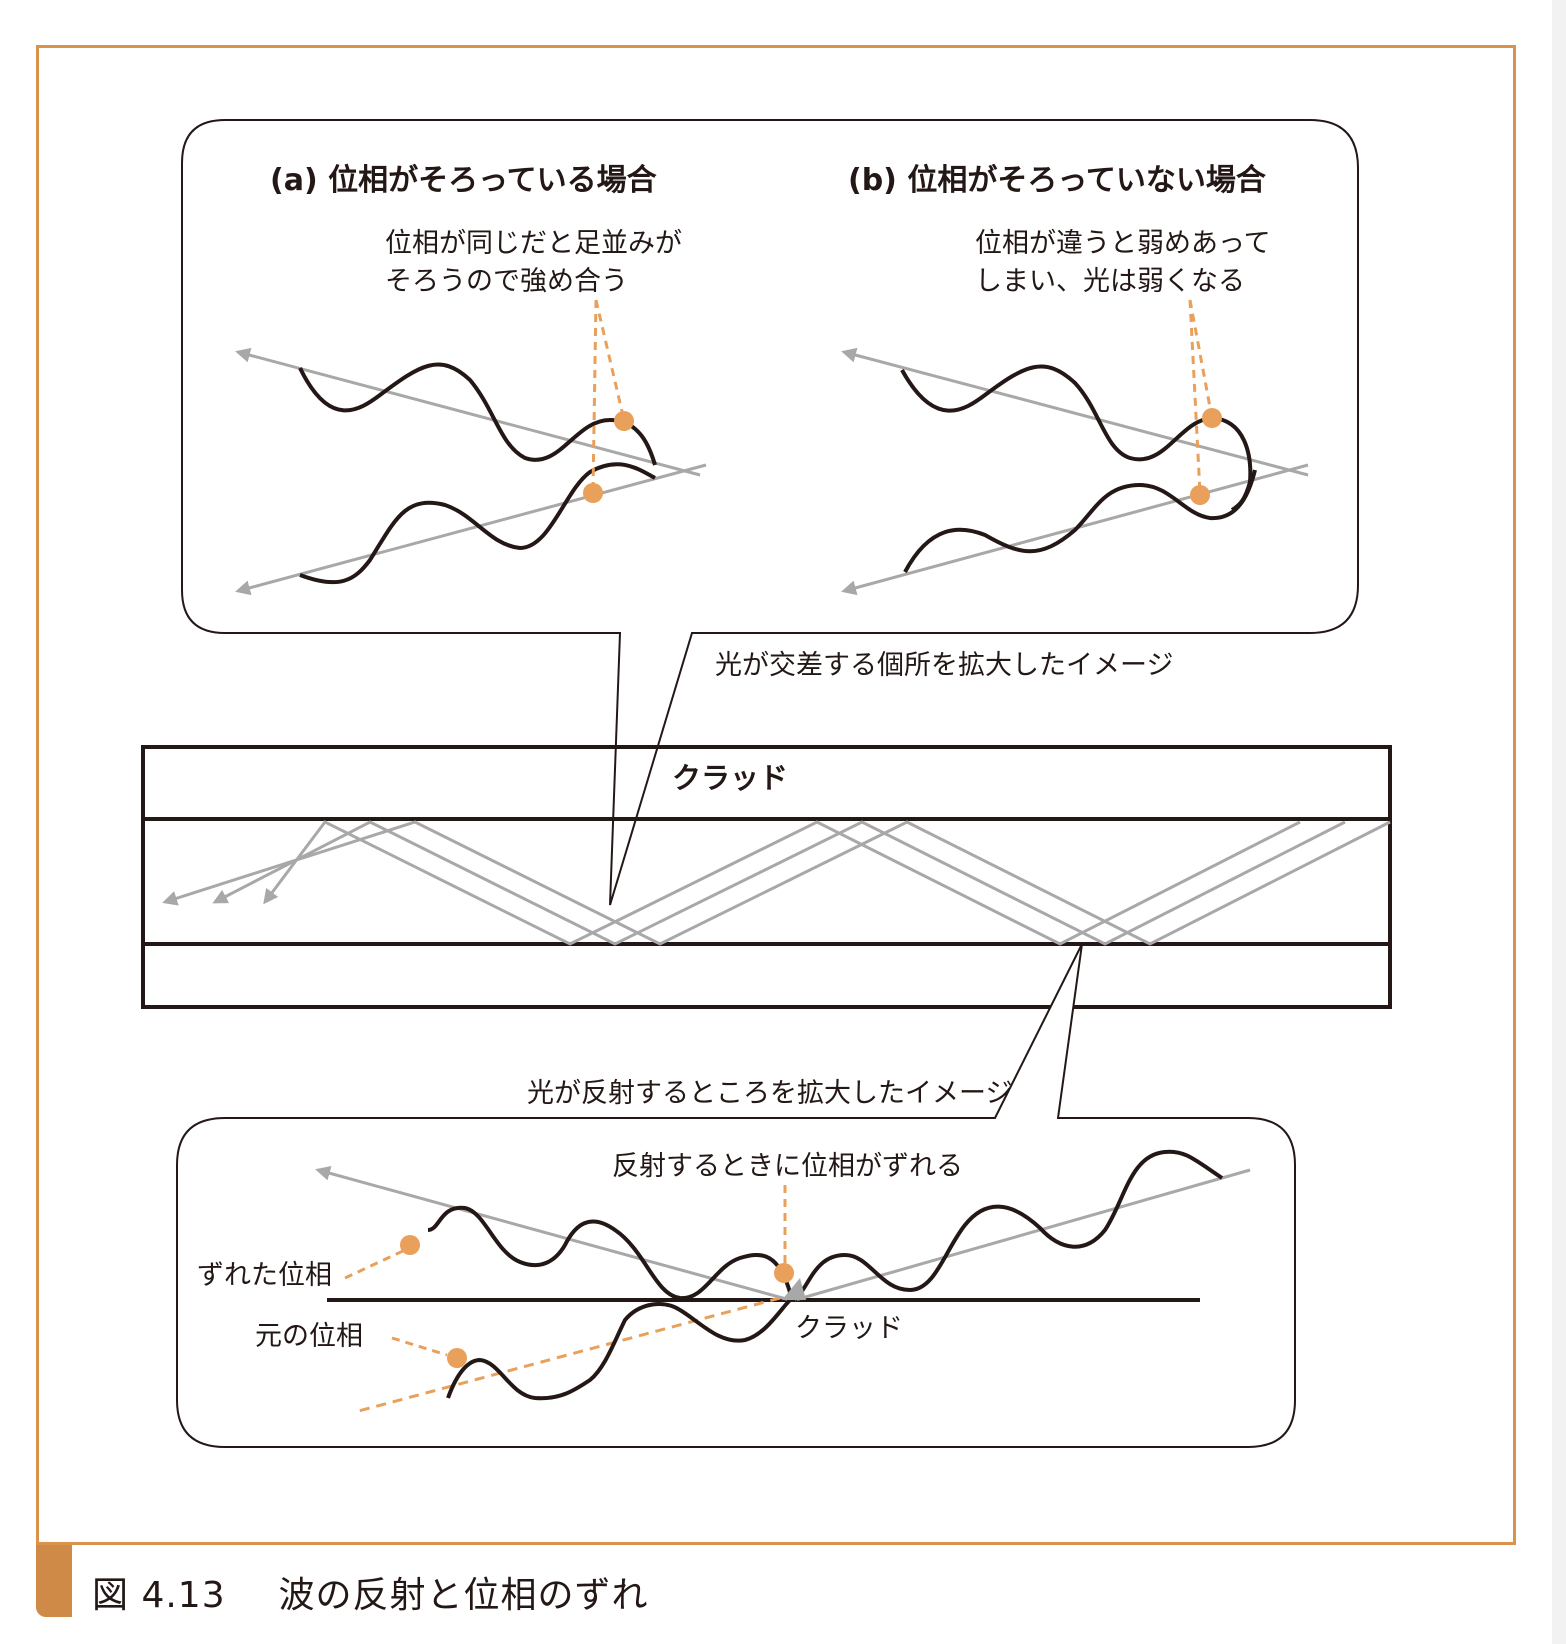 The height and width of the screenshot is (1644, 1566). What do you see at coordinates (944, 665) in the screenshot?
I see `crossing-caption: 光が交差する個所を拡大したイメージ` at bounding box center [944, 665].